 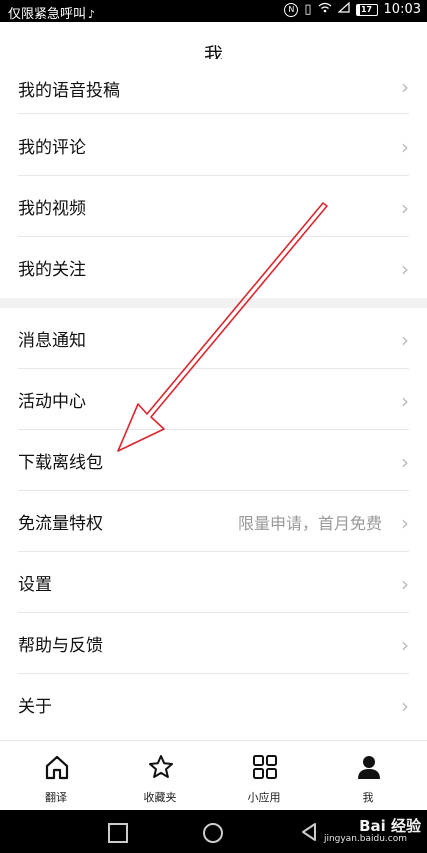 What do you see at coordinates (213, 267) in the screenshot?
I see `menu-item-my-follows: 我的关注 ›` at bounding box center [213, 267].